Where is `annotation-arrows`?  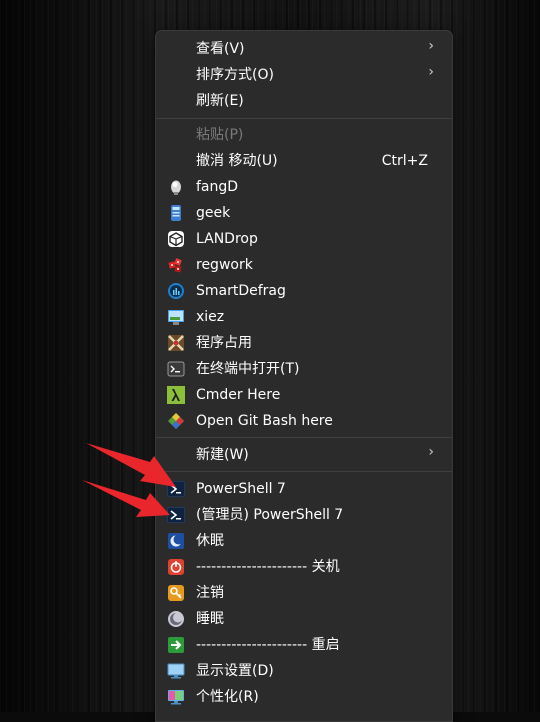
annotation-arrows is located at coordinates (129, 480).